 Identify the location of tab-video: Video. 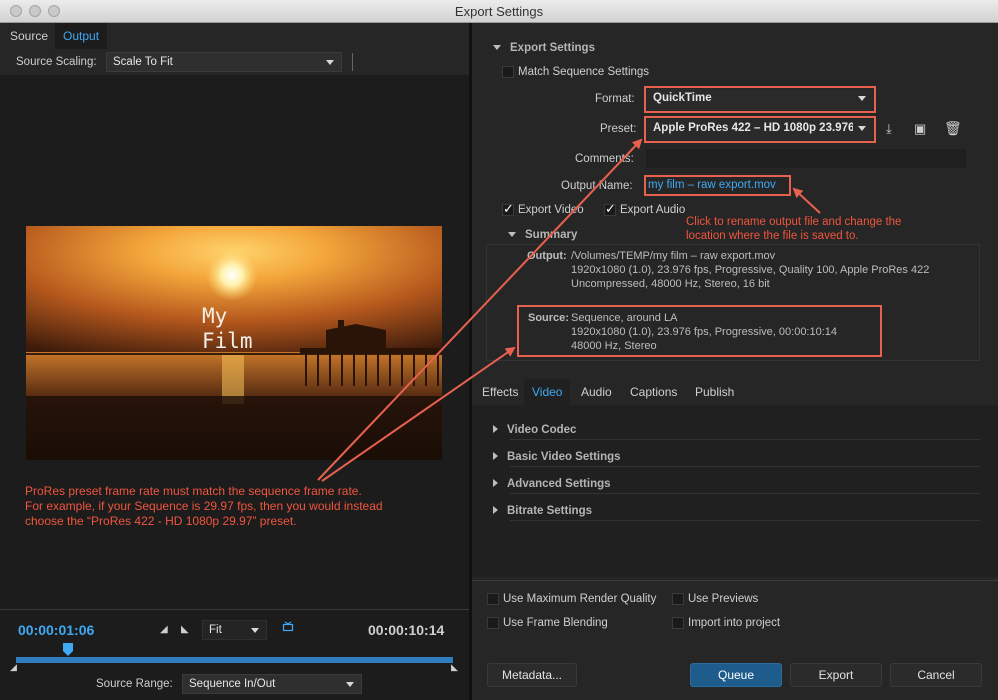
(547, 392).